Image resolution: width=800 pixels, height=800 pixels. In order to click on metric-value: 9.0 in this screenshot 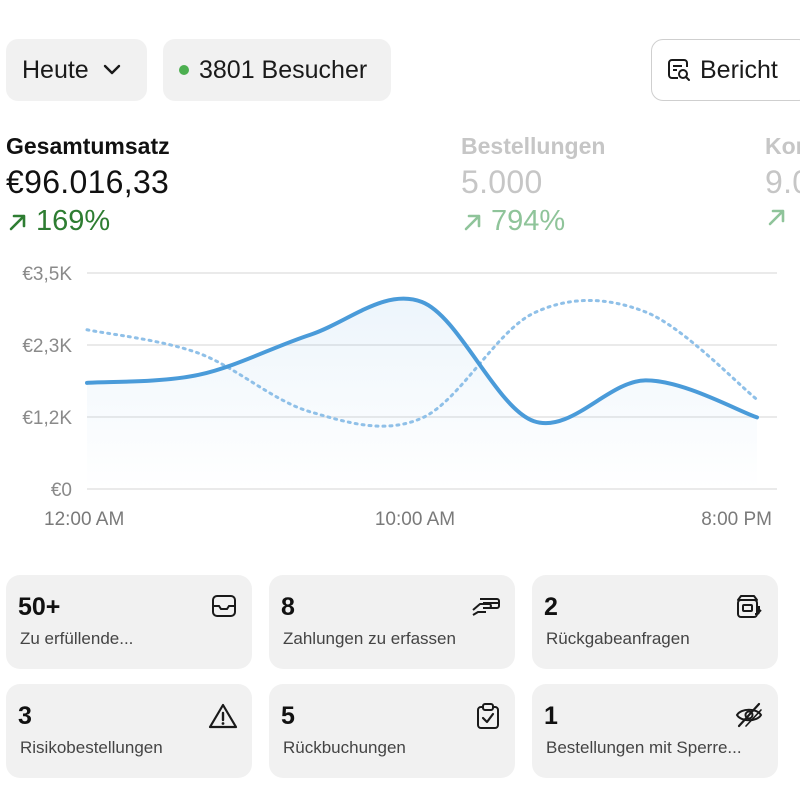, I will do `click(782, 182)`.